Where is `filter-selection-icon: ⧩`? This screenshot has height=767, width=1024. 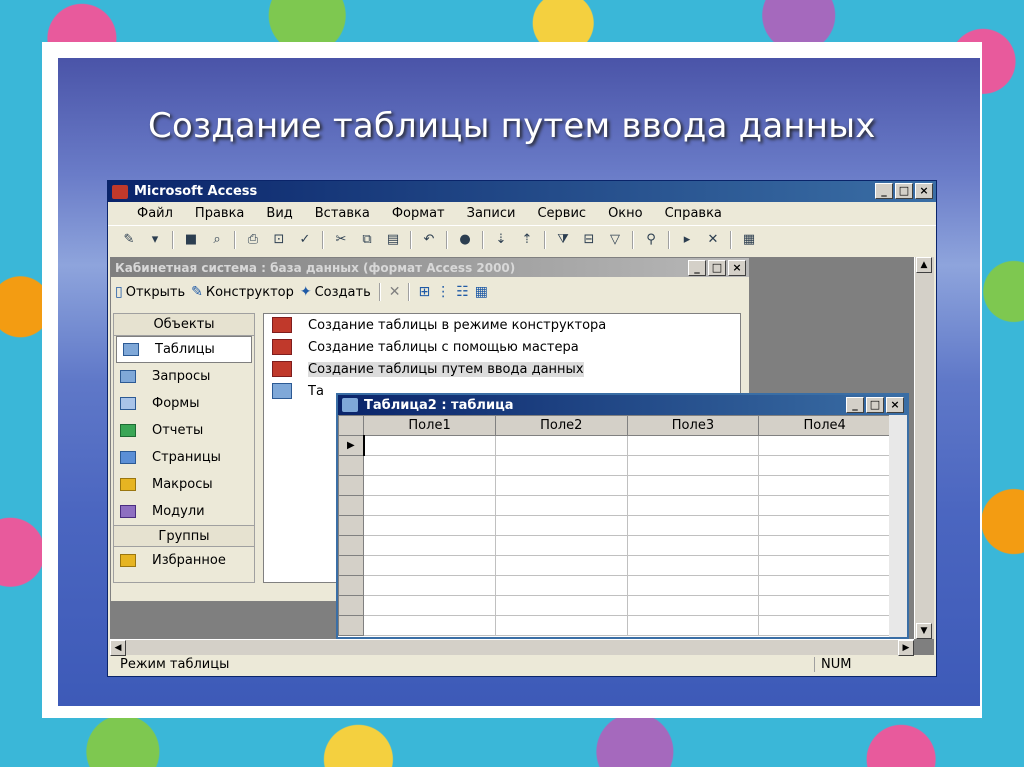
filter-selection-icon: ⧩ is located at coordinates (563, 240).